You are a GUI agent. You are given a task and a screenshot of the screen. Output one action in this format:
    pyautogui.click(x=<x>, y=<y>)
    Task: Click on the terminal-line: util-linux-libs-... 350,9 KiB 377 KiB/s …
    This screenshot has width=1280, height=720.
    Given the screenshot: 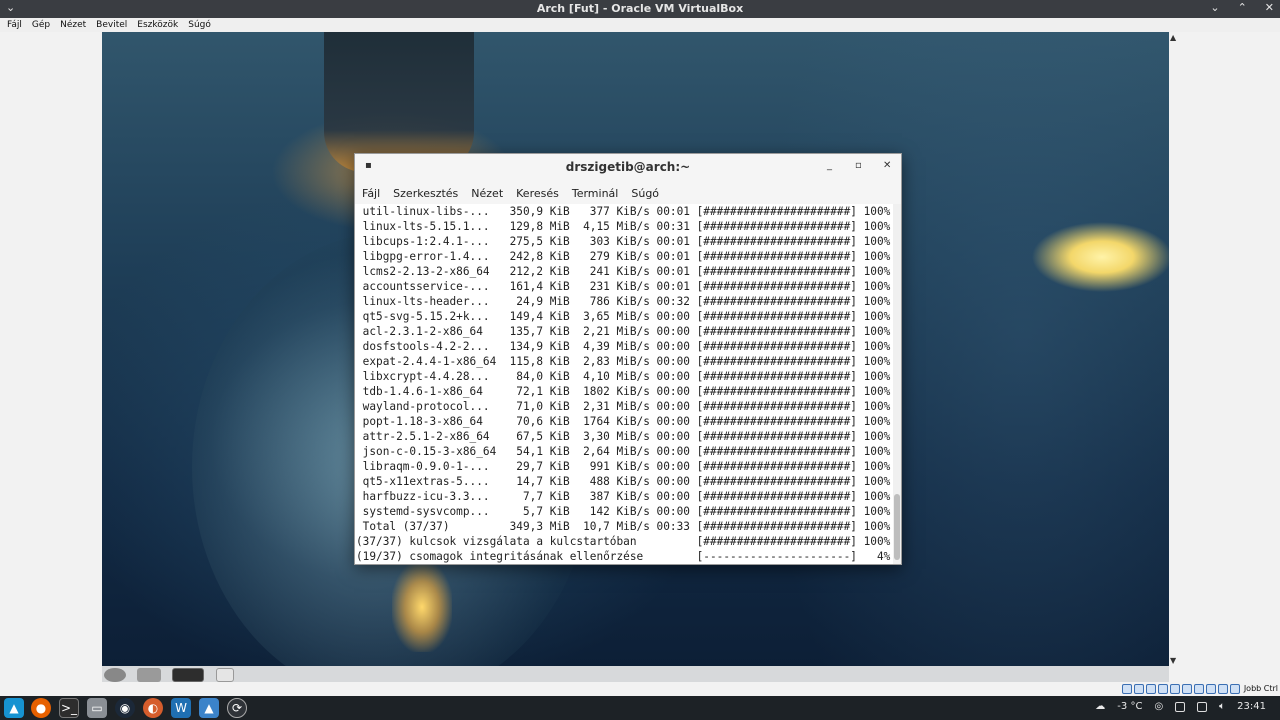 What is the action you would take?
    pyautogui.click(x=623, y=211)
    